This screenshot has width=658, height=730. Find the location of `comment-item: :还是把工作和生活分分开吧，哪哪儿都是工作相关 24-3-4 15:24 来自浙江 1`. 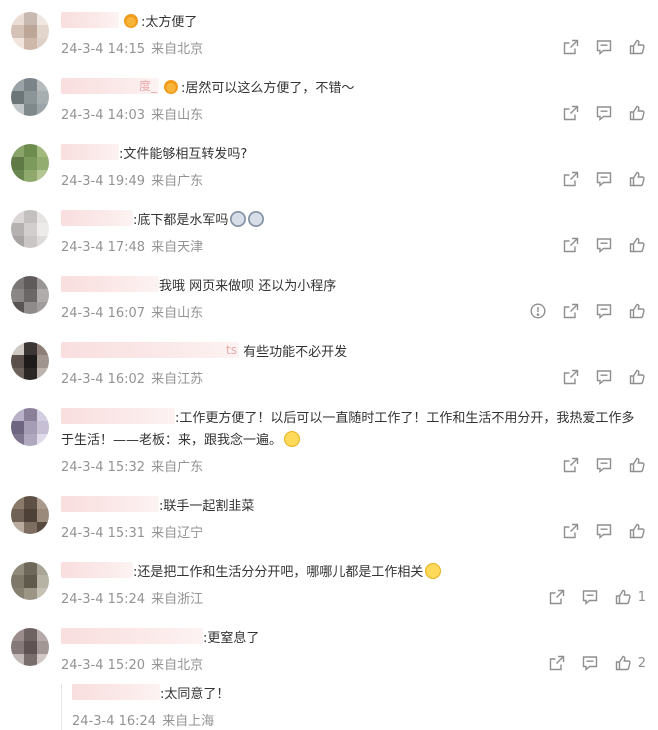

comment-item: :还是把工作和生活分分开吧，哪哪儿都是工作相关 24-3-4 15:24 来自浙江 1 is located at coordinates (329, 583).